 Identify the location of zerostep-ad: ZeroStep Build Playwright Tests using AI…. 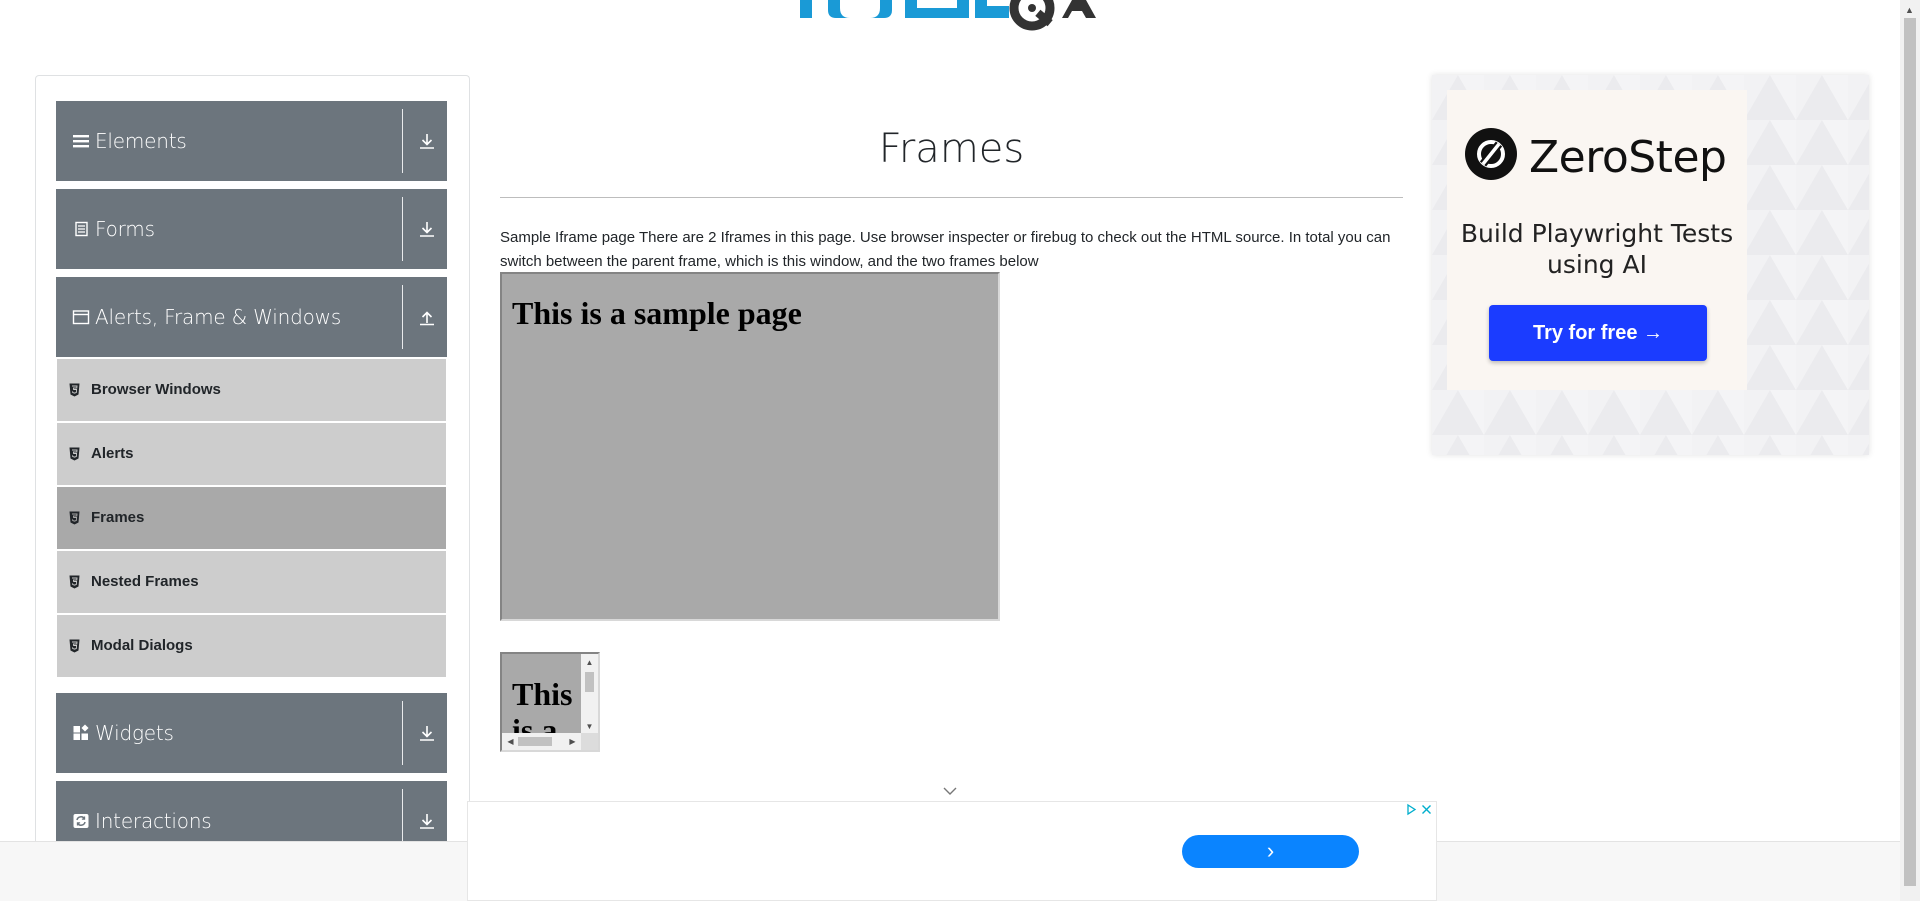
(1650, 265).